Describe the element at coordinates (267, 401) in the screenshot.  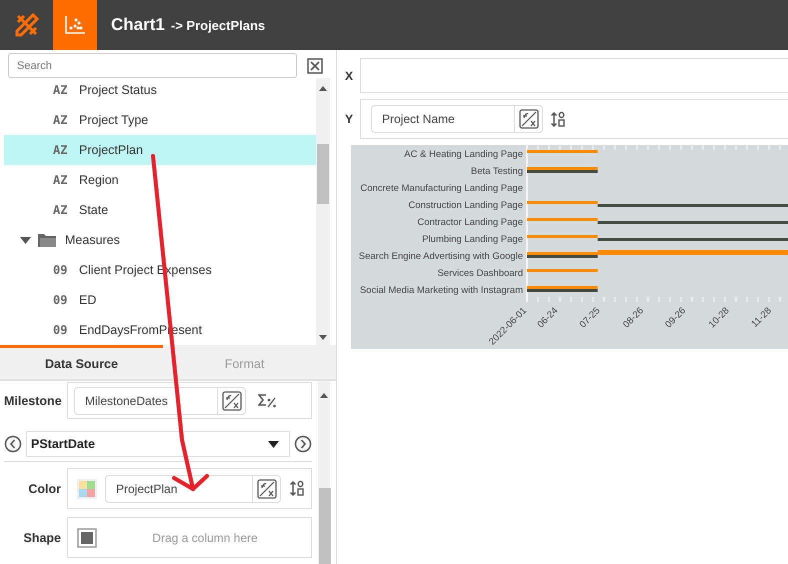
I see `sum-percent-icon` at that location.